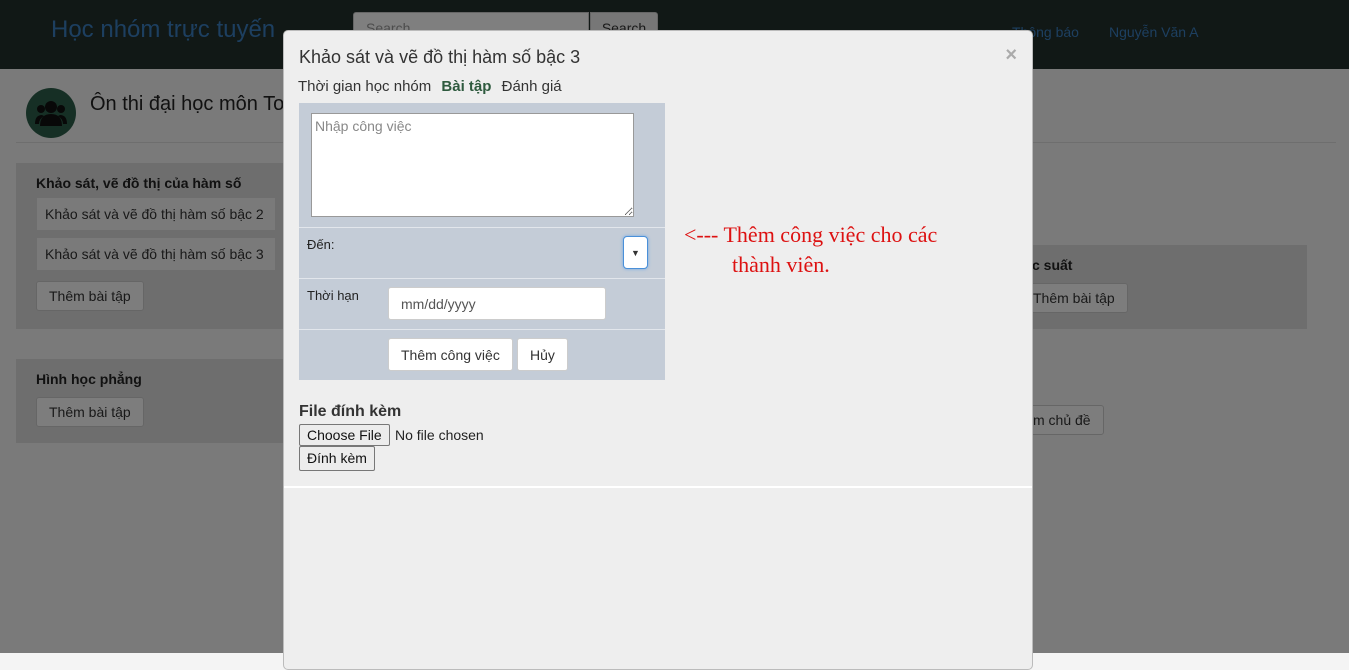  Describe the element at coordinates (542, 354) in the screenshot. I see `cancel-button: Hủy` at that location.